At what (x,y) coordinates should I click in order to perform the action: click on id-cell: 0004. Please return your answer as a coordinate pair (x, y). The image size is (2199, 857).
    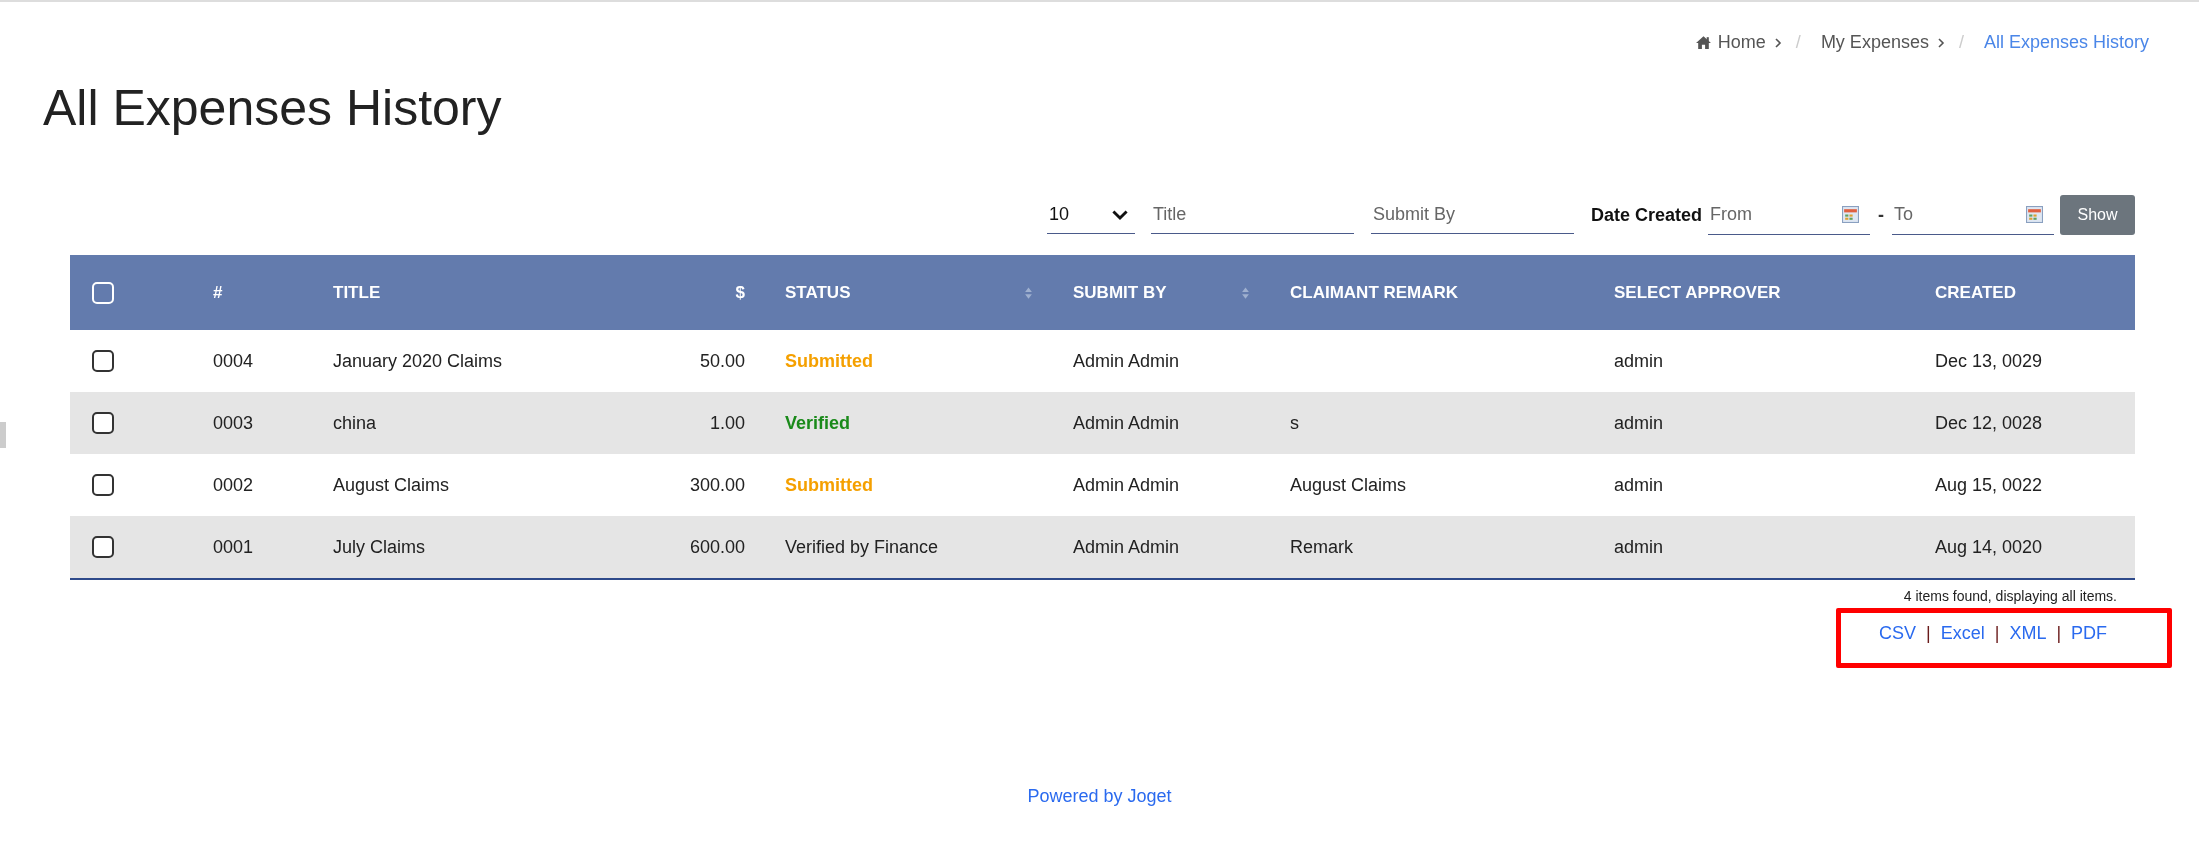
    Looking at the image, I should click on (233, 361).